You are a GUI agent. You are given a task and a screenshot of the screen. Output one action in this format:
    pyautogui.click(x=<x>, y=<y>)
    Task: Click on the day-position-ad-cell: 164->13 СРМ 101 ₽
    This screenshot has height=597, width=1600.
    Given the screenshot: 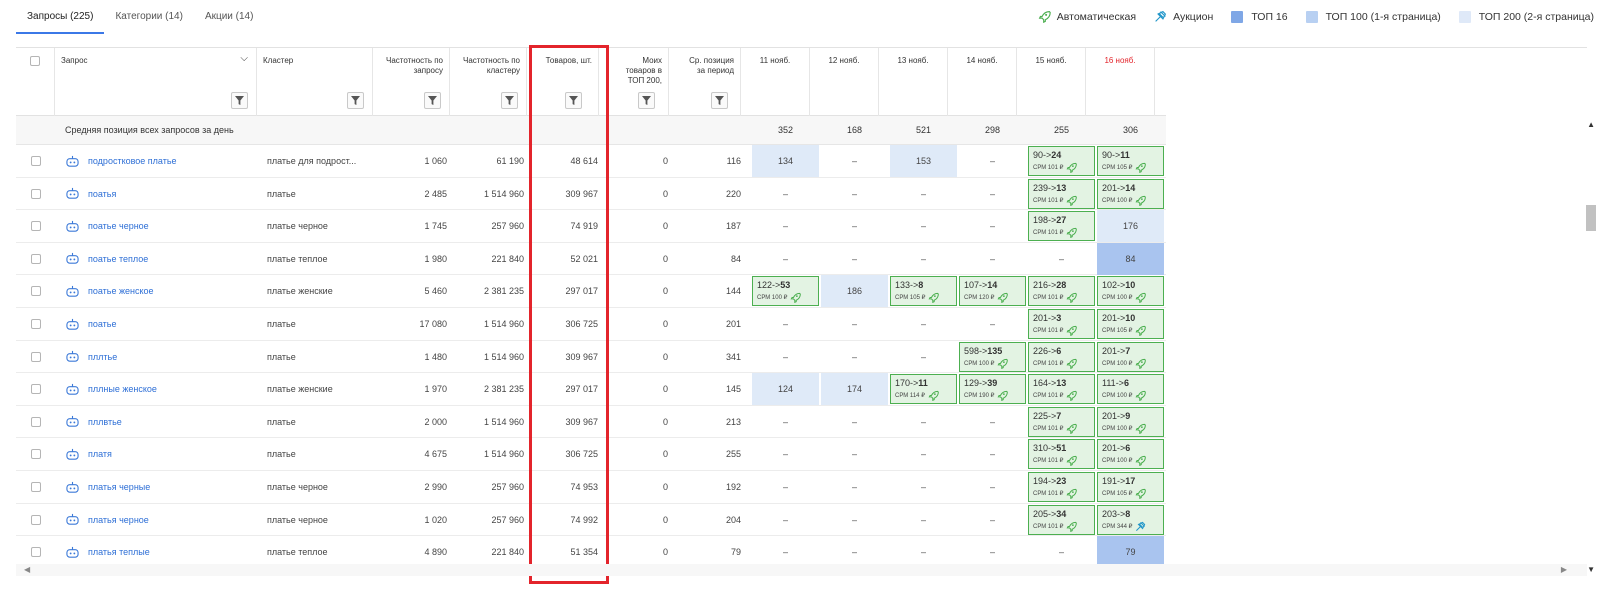 What is the action you would take?
    pyautogui.click(x=1061, y=389)
    